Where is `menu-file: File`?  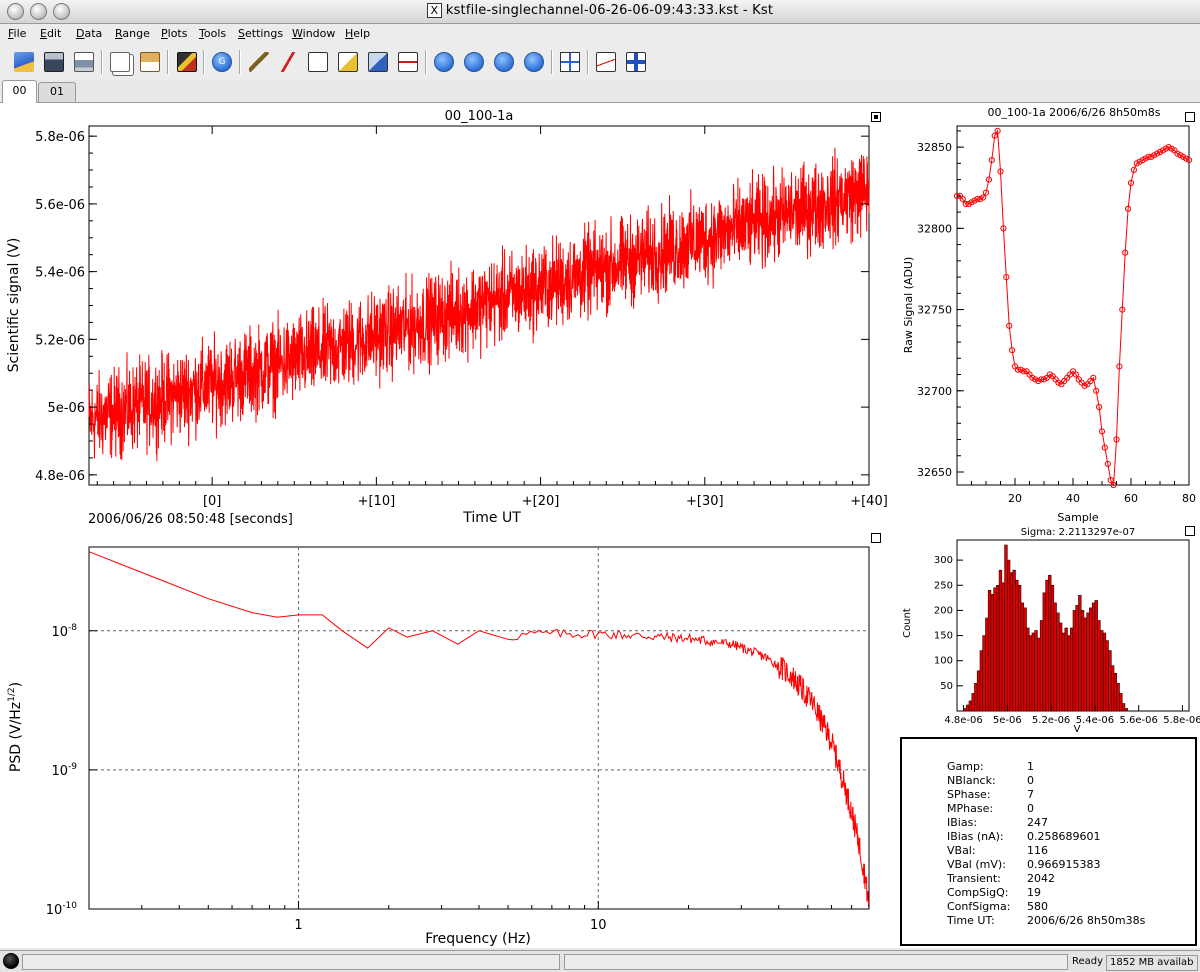
menu-file: File is located at coordinates (17, 33).